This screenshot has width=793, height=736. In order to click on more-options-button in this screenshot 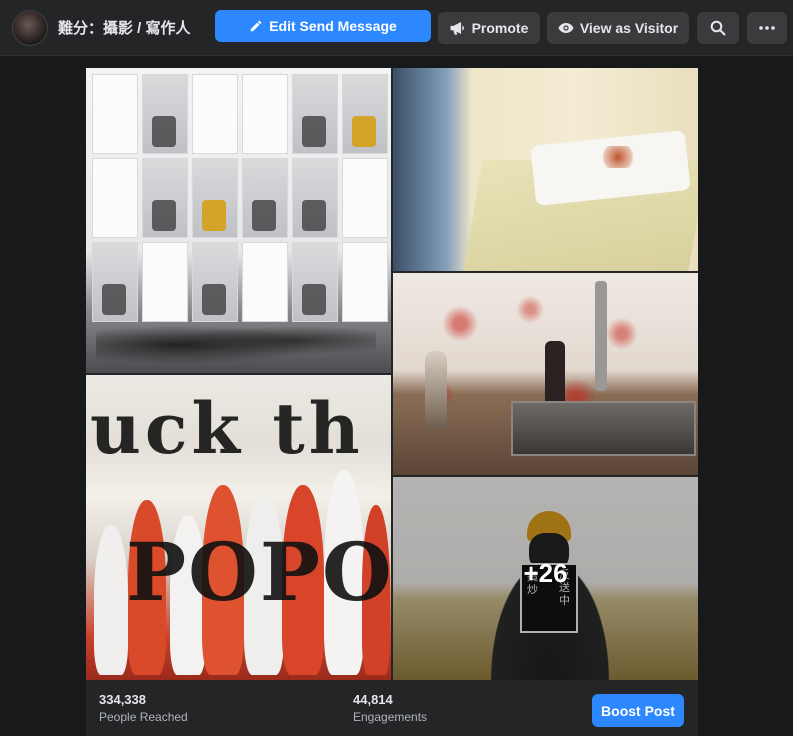, I will do `click(767, 28)`.